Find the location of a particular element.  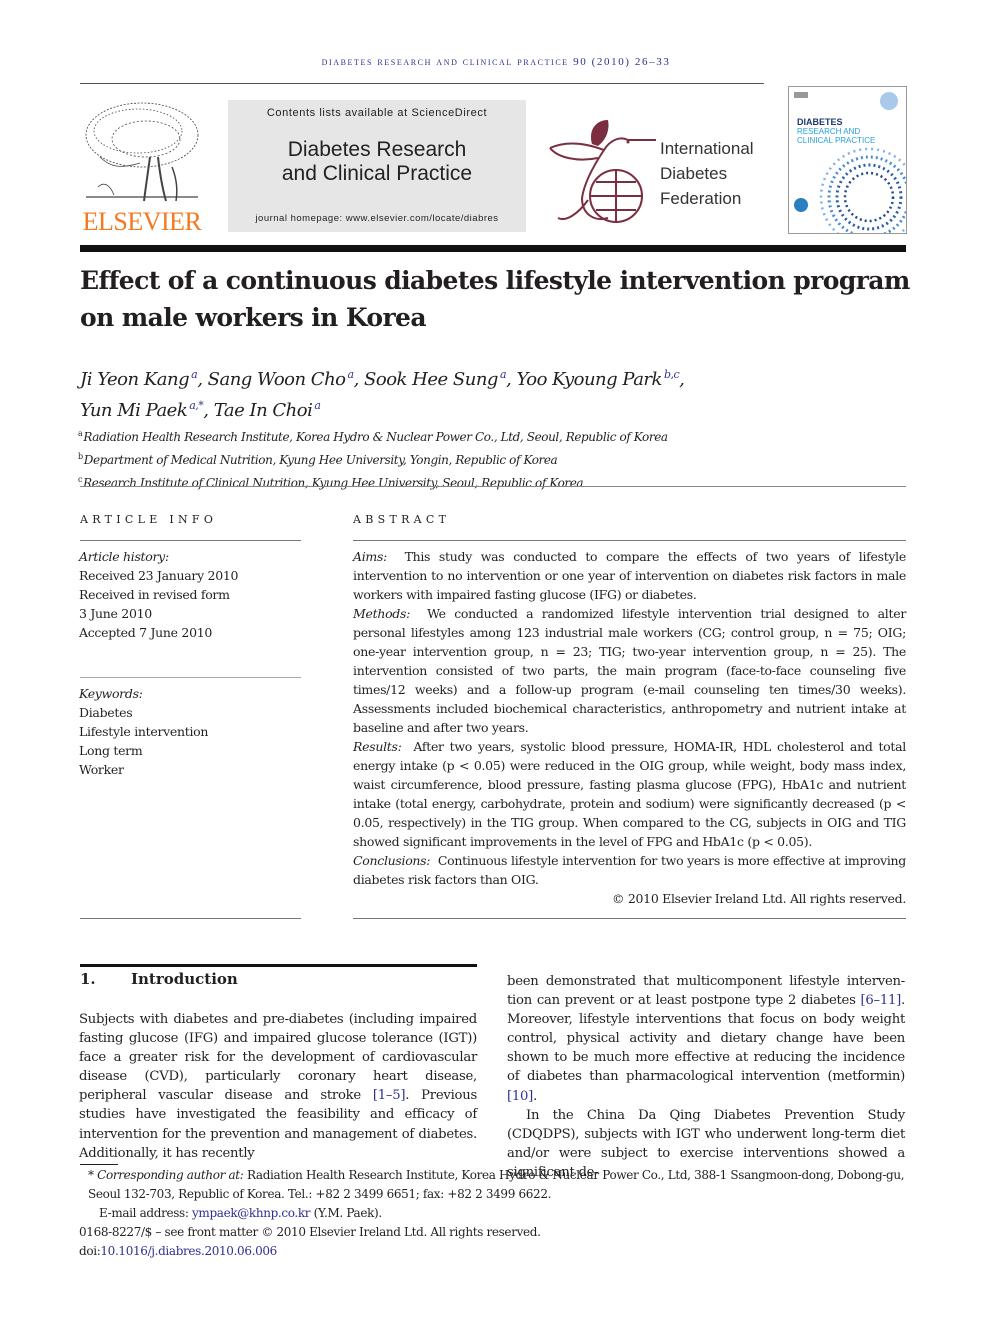

affiliation-key: a is located at coordinates (80, 433).